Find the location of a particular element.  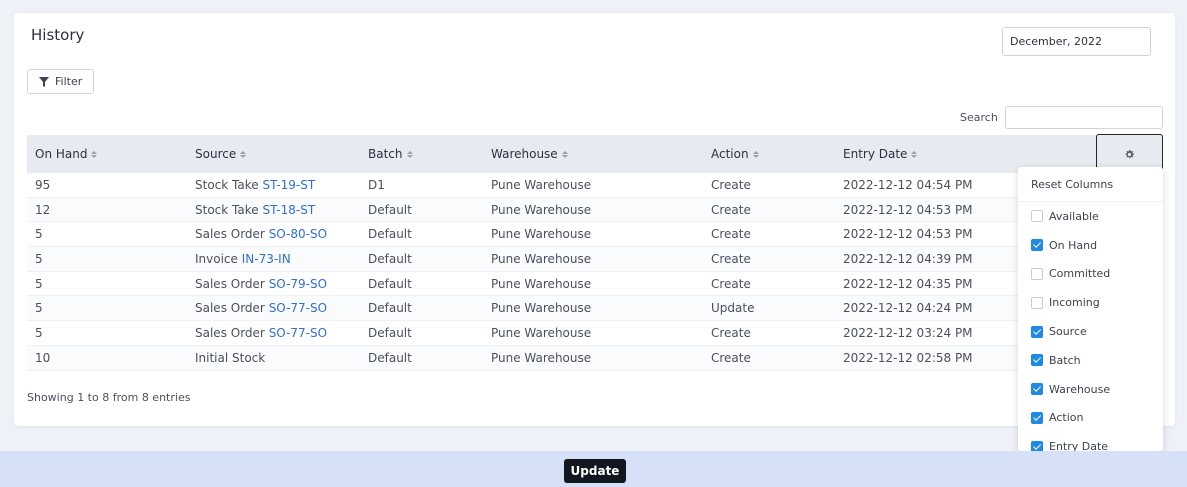

column-header-batch: Batch is located at coordinates (390, 154).